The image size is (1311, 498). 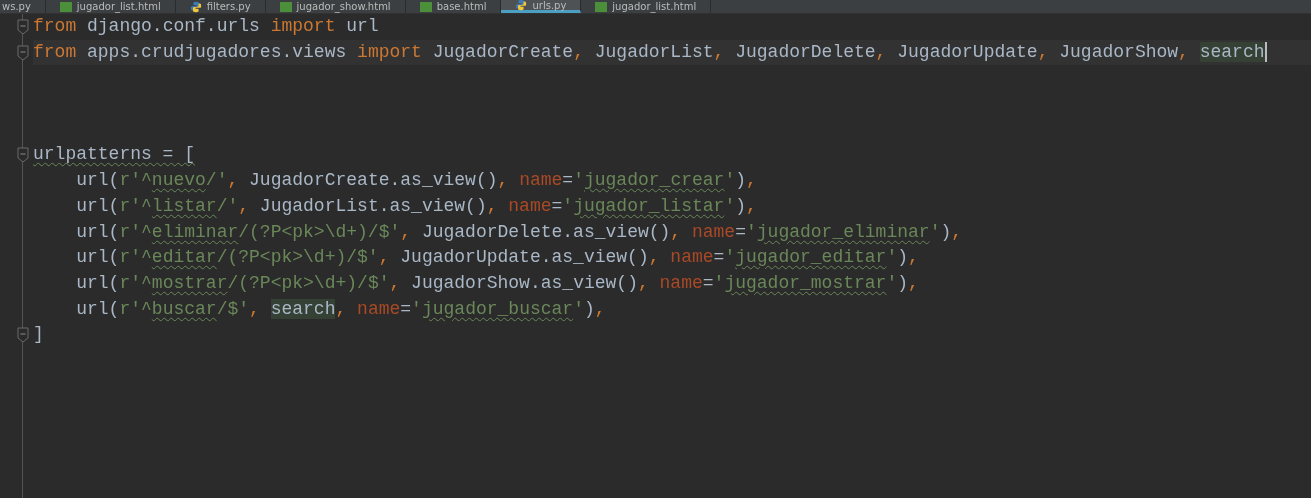 I want to click on code-line: ], so click(x=38, y=334).